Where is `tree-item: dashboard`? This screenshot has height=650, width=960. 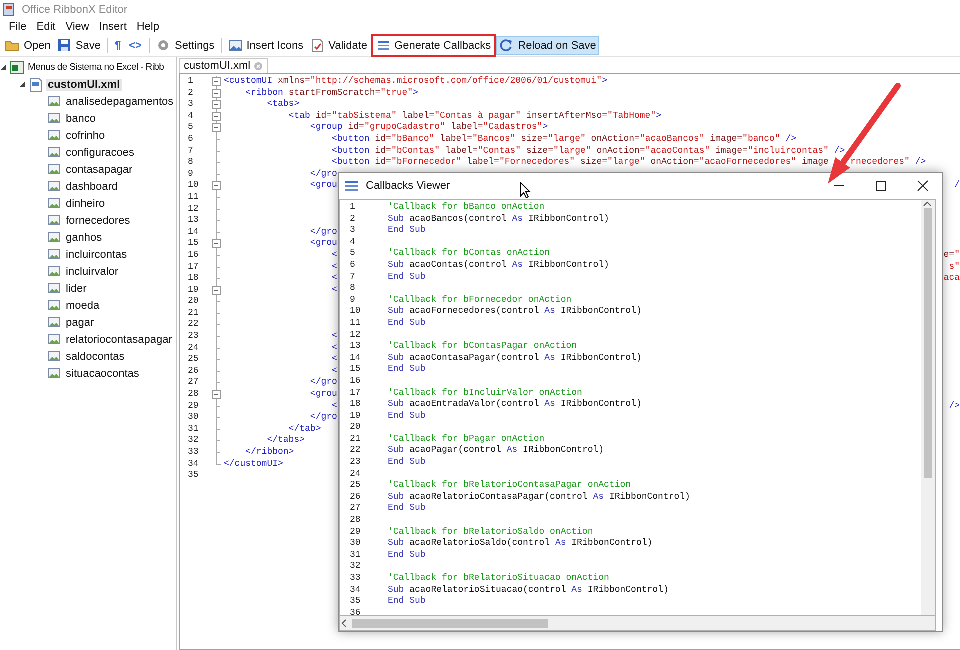 tree-item: dashboard is located at coordinates (92, 186).